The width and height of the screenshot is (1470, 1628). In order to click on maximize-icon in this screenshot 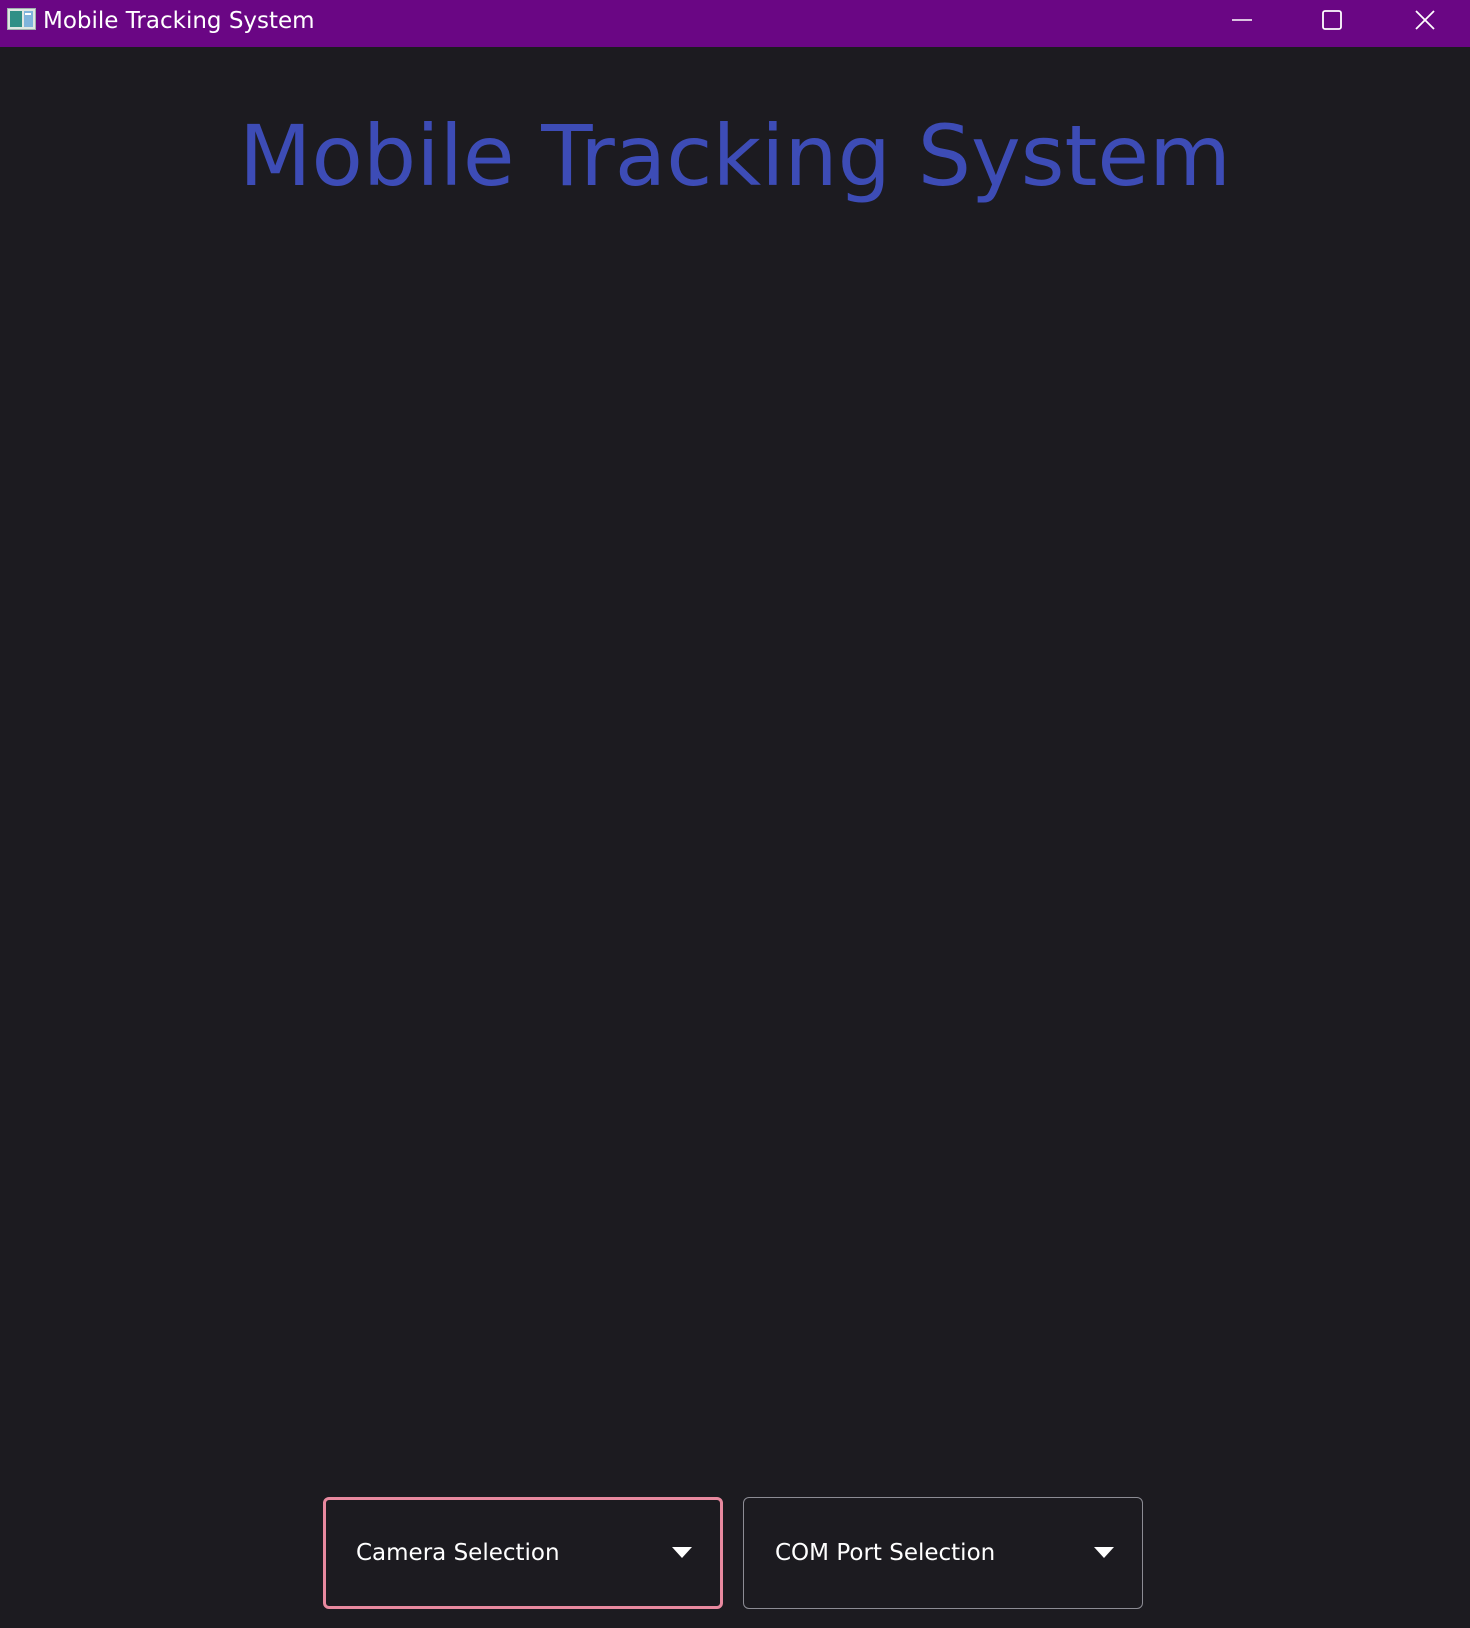, I will do `click(1332, 20)`.